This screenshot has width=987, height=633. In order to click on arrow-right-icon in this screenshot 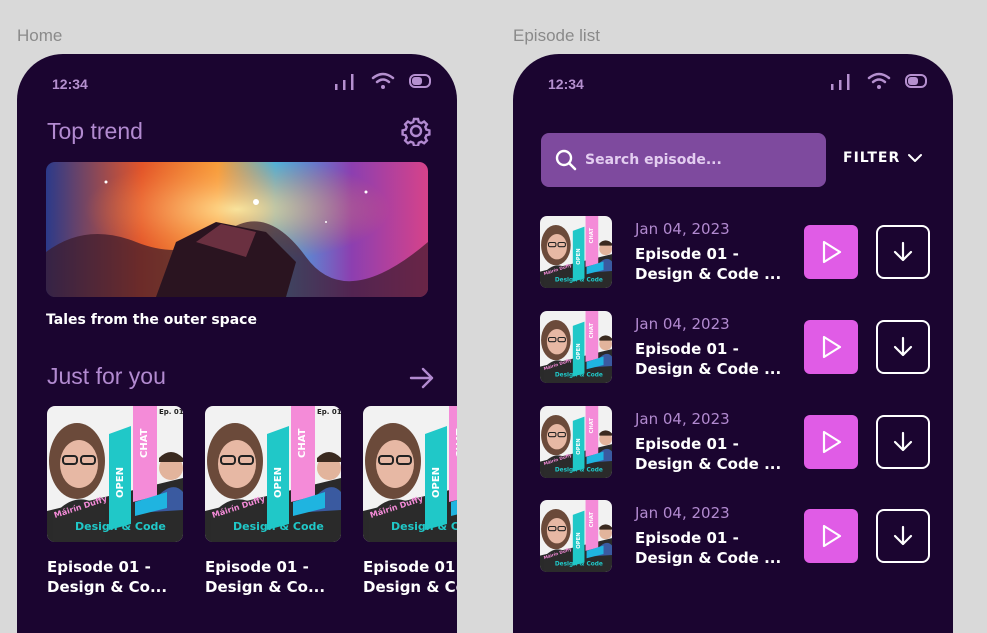, I will do `click(422, 378)`.